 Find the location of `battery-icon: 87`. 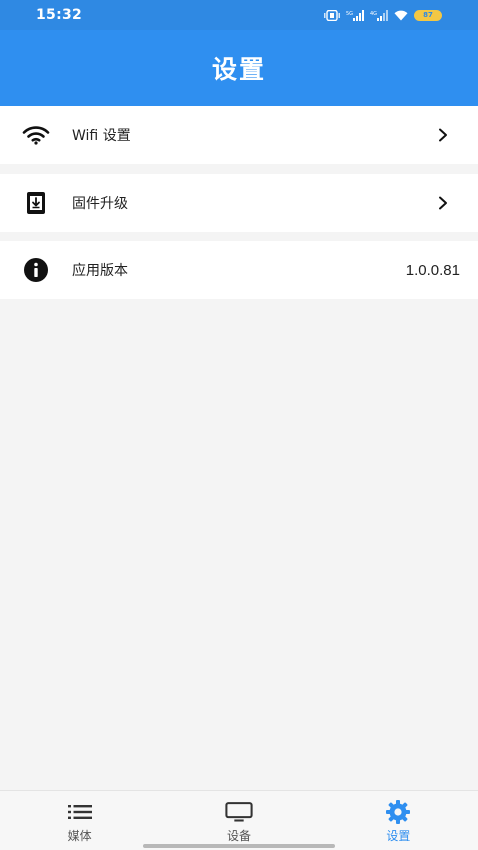

battery-icon: 87 is located at coordinates (428, 15).